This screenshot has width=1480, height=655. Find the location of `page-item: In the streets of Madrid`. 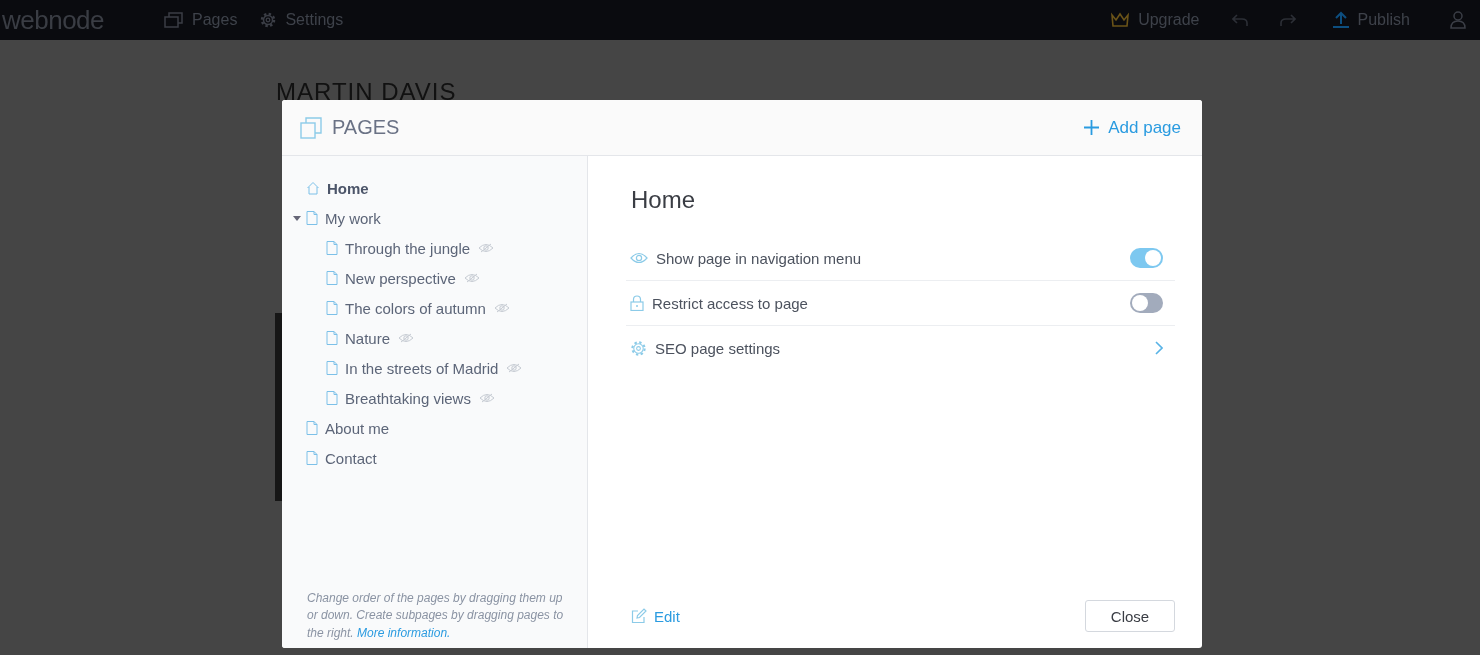

page-item: In the streets of Madrid is located at coordinates (422, 368).